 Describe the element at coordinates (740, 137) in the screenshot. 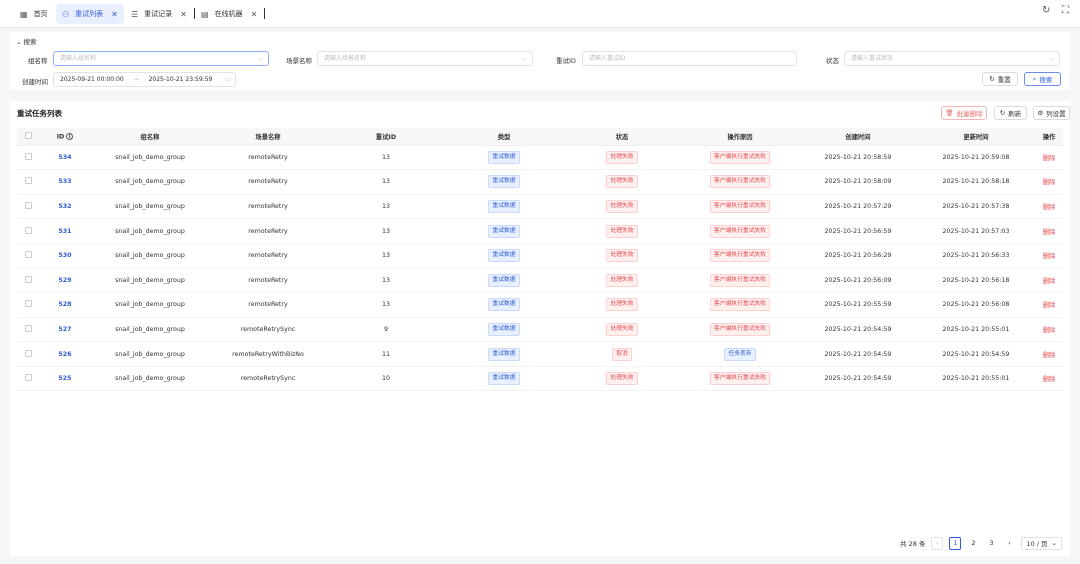

I see `header-reason: 操作原因` at that location.